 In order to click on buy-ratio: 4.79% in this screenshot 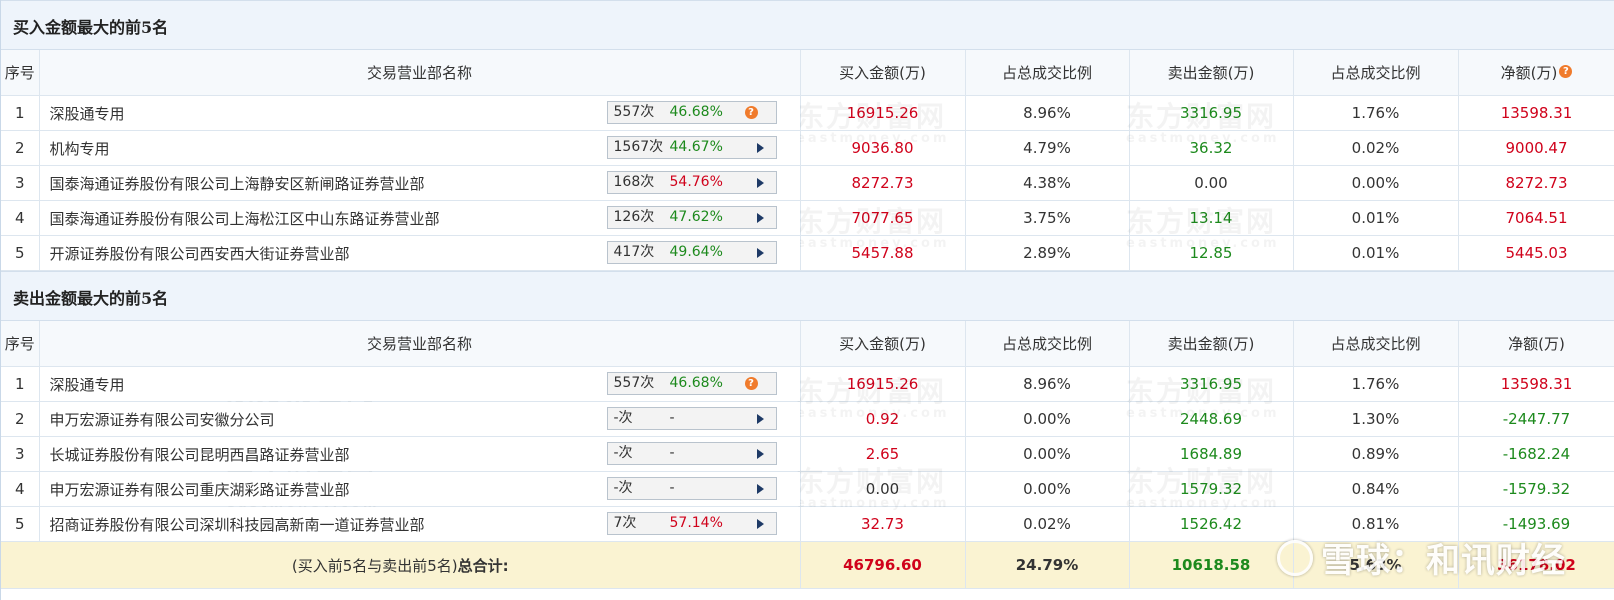, I will do `click(1047, 148)`.